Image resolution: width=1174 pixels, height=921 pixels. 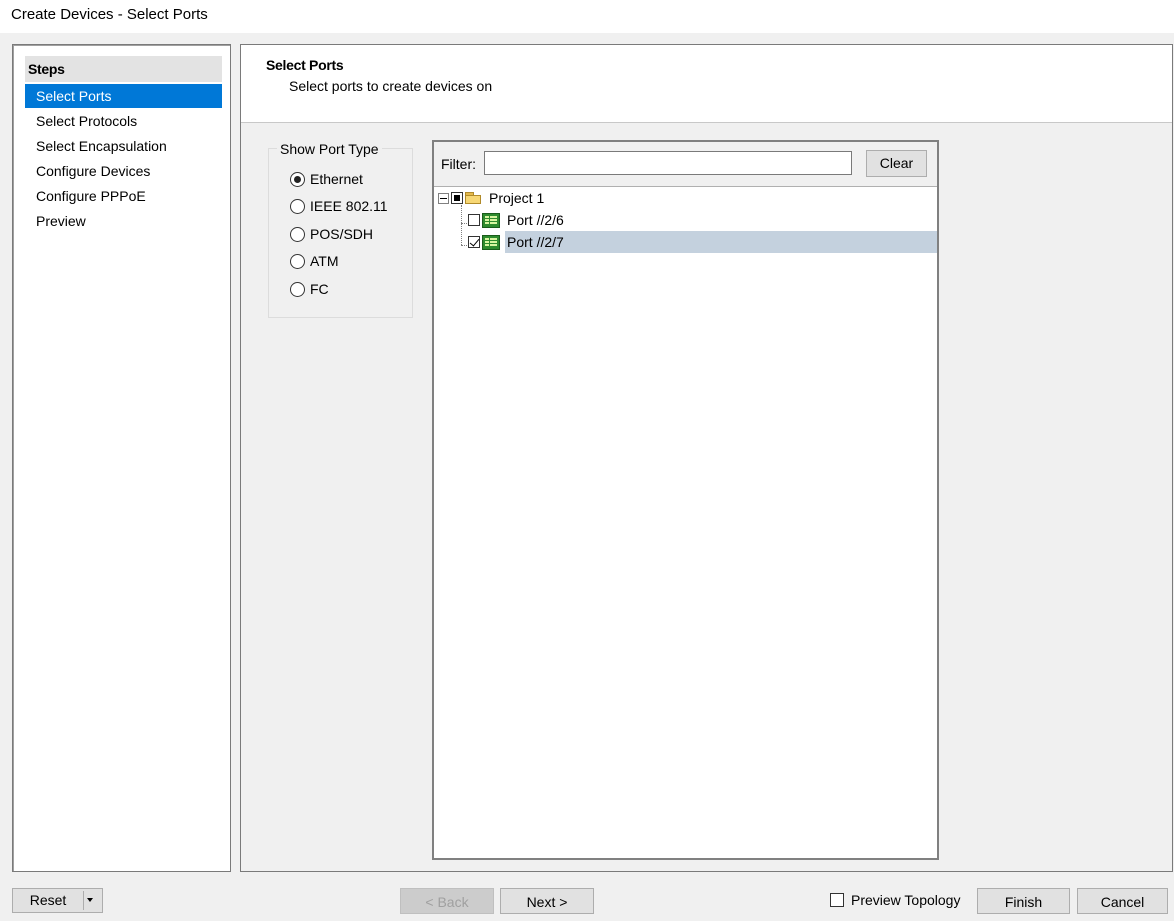 What do you see at coordinates (896, 163) in the screenshot?
I see `clear-button: Clear` at bounding box center [896, 163].